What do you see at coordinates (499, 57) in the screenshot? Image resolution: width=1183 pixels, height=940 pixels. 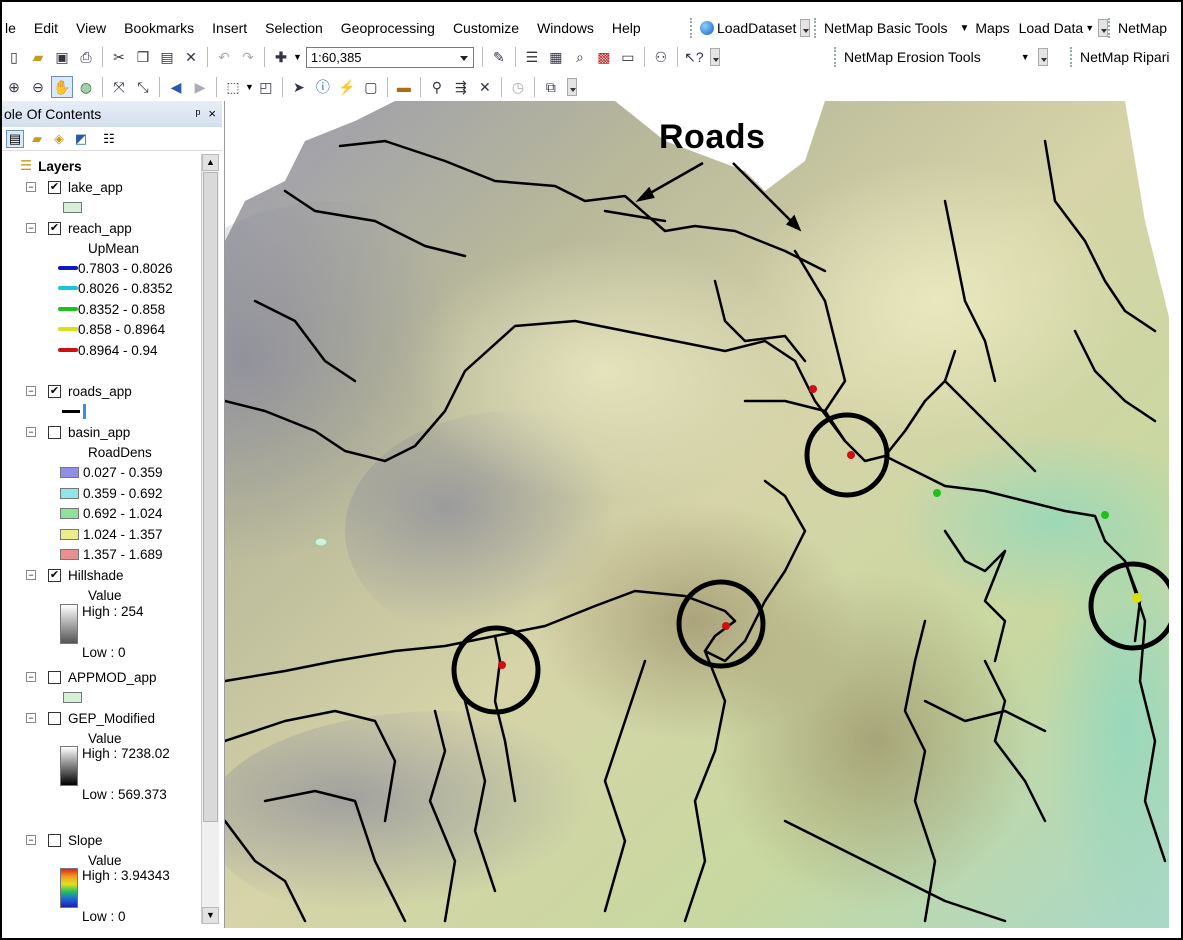 I see `editor-toolbar-icon: ✎` at bounding box center [499, 57].